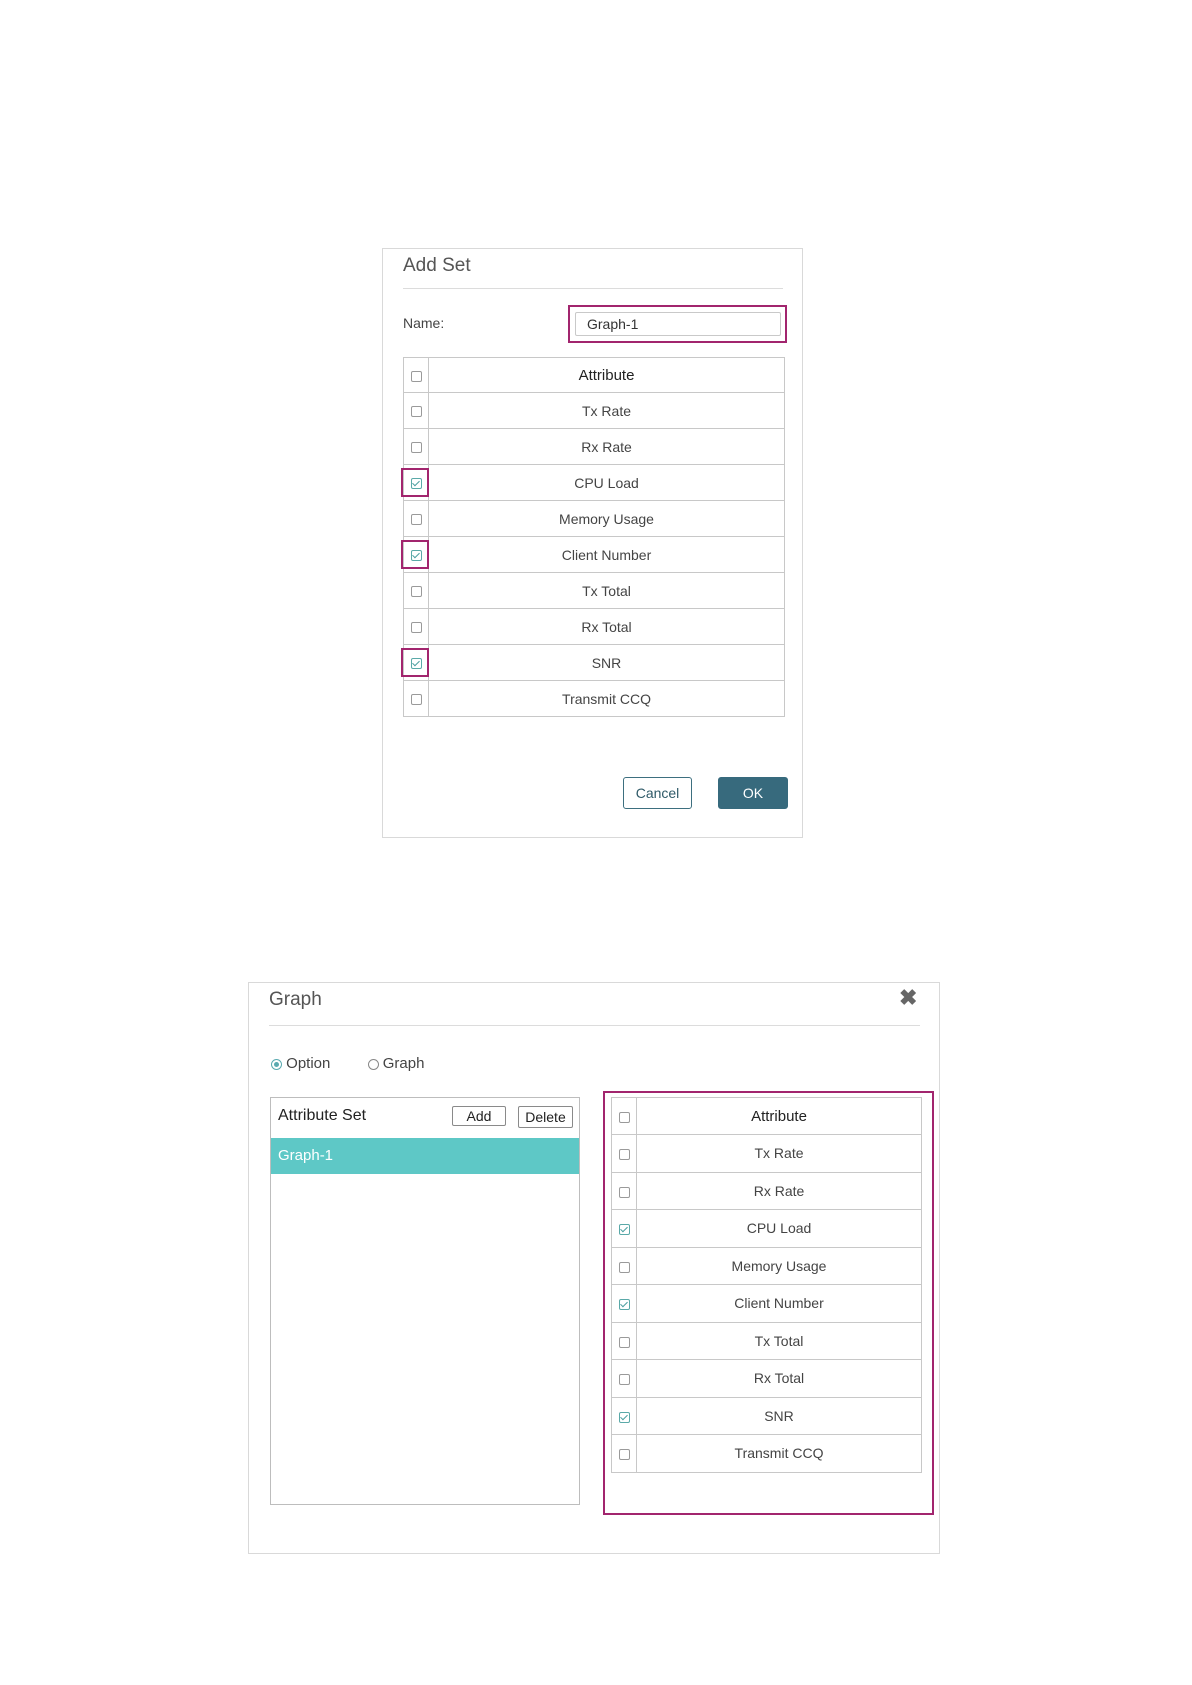 This screenshot has height=1685, width=1192. I want to click on radio-option-label: Option, so click(308, 1063).